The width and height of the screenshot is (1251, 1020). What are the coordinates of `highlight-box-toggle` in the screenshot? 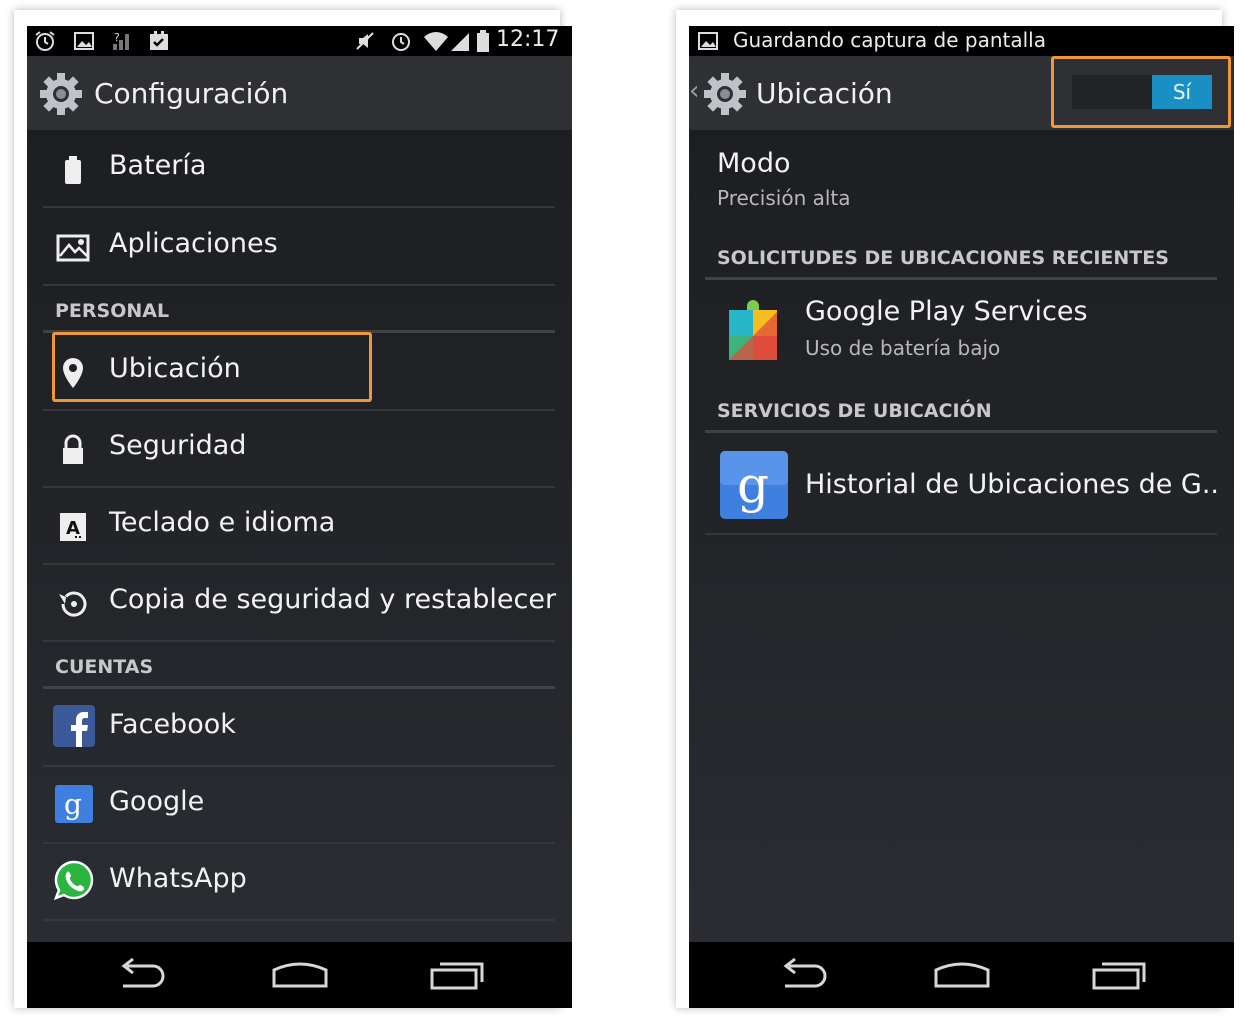 It's located at (1141, 92).